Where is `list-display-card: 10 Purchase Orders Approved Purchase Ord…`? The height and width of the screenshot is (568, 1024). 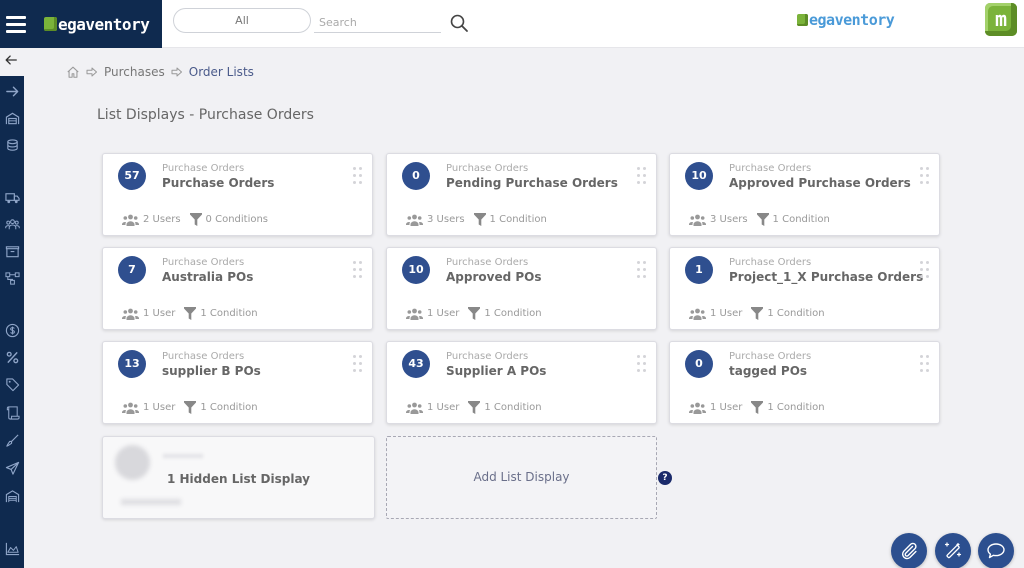 list-display-card: 10 Purchase Orders Approved Purchase Ord… is located at coordinates (804, 194).